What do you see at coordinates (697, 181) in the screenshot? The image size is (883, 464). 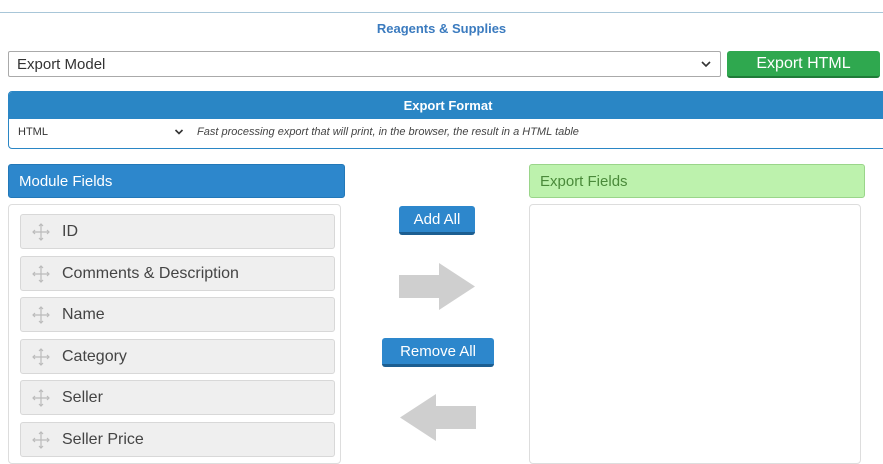 I see `export-fields-header: Export Fields` at bounding box center [697, 181].